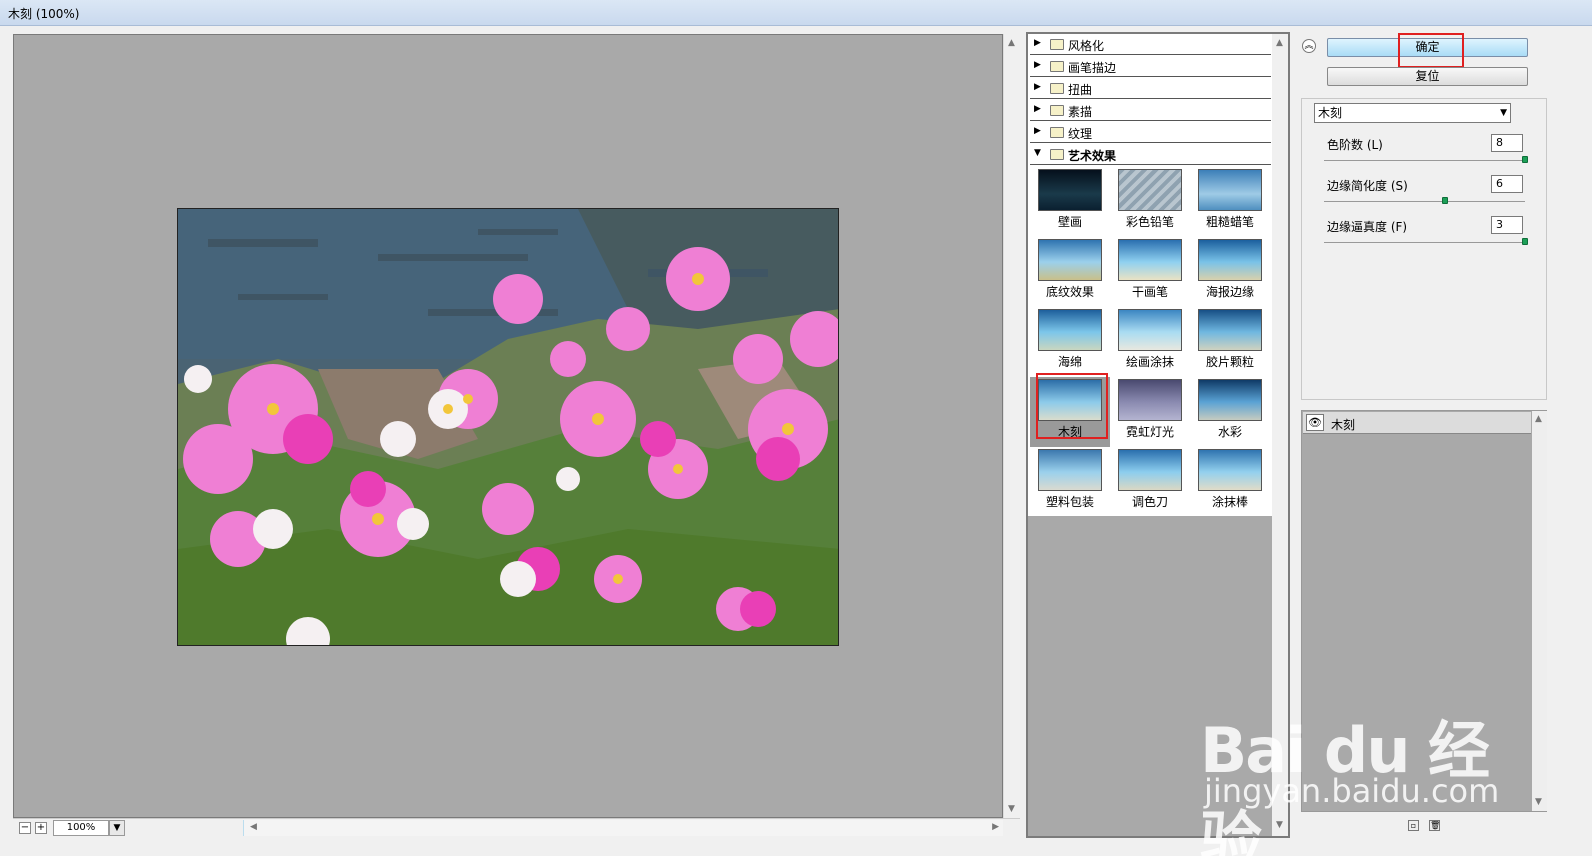  I want to click on filter-thumb-cutout: 木刻, so click(1070, 410).